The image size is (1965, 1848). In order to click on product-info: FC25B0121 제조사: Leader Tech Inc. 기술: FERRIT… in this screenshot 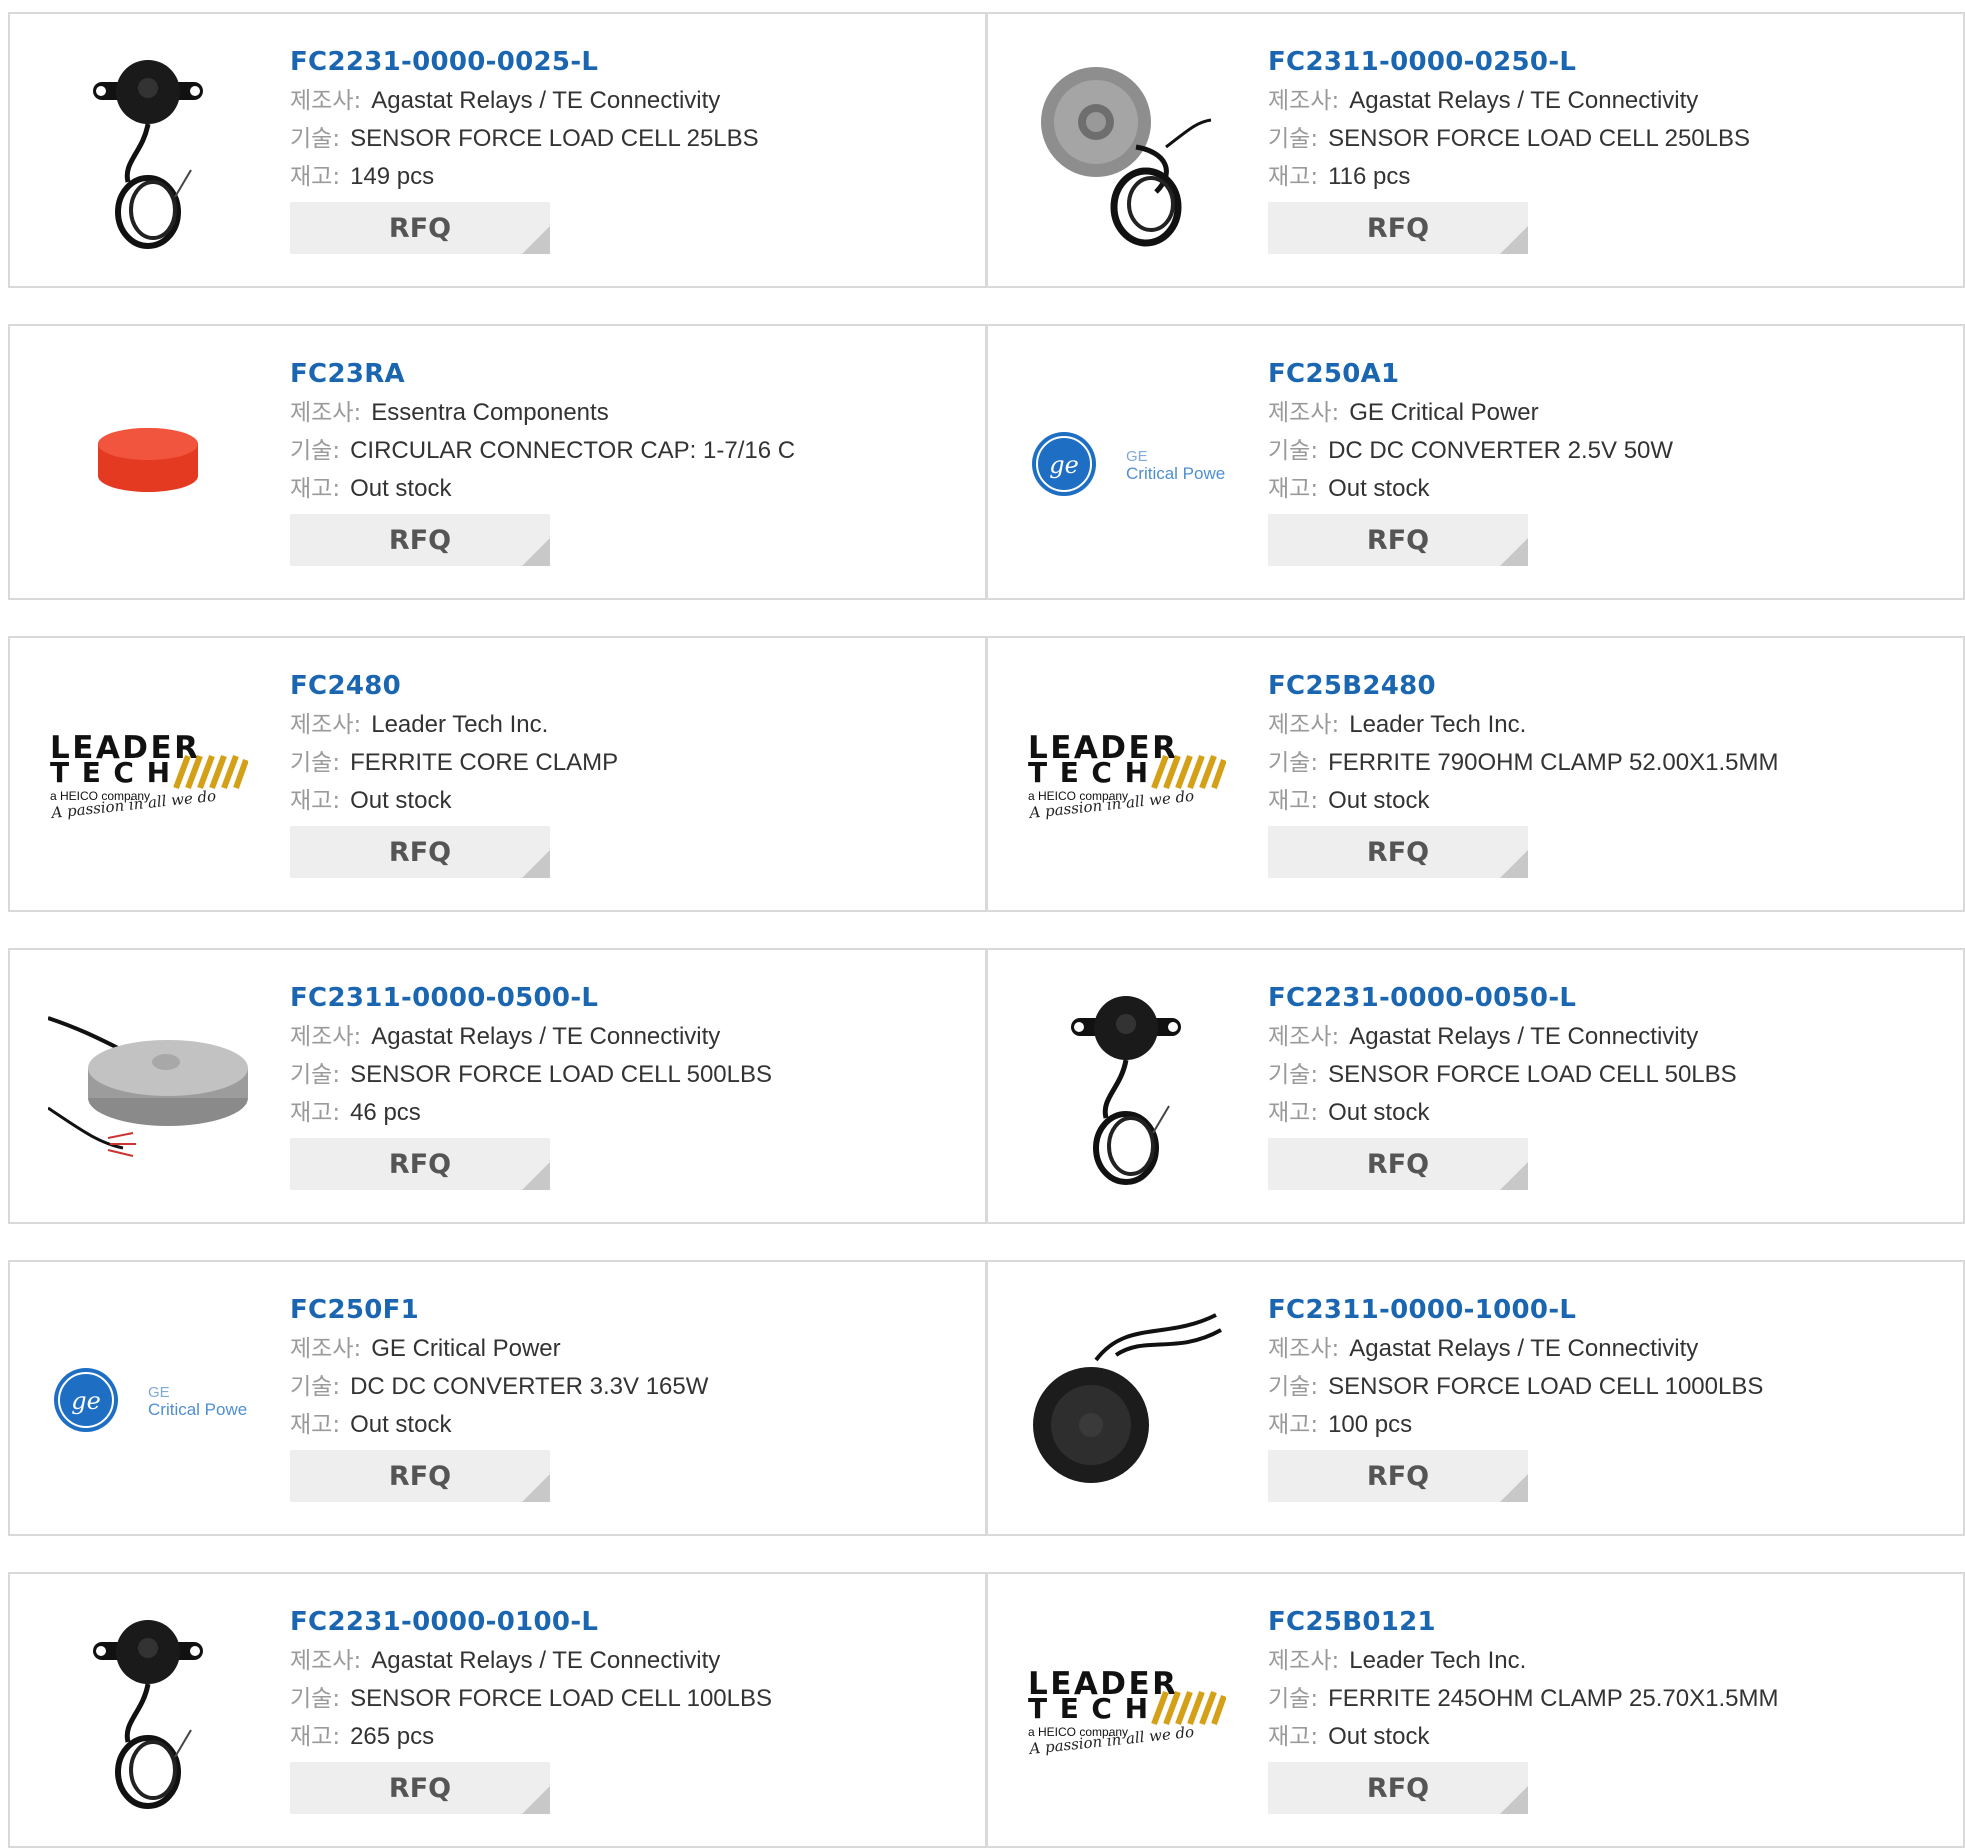, I will do `click(1610, 1708)`.